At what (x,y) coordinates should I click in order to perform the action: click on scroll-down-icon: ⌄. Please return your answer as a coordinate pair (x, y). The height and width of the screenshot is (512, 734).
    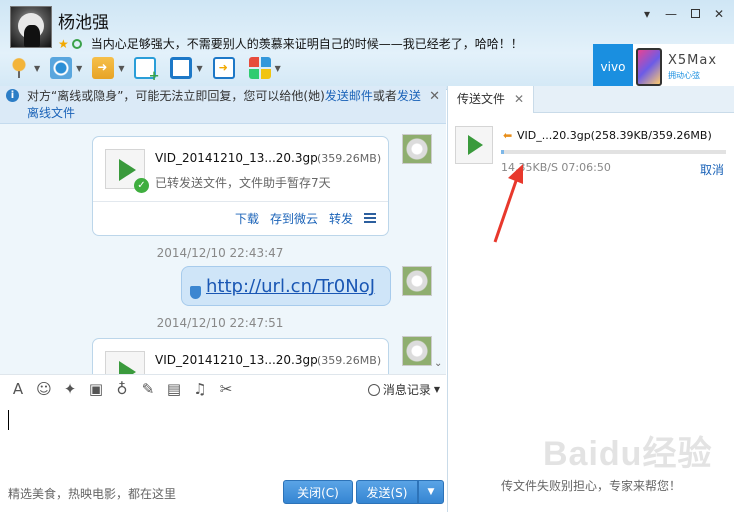
    Looking at the image, I should click on (438, 363).